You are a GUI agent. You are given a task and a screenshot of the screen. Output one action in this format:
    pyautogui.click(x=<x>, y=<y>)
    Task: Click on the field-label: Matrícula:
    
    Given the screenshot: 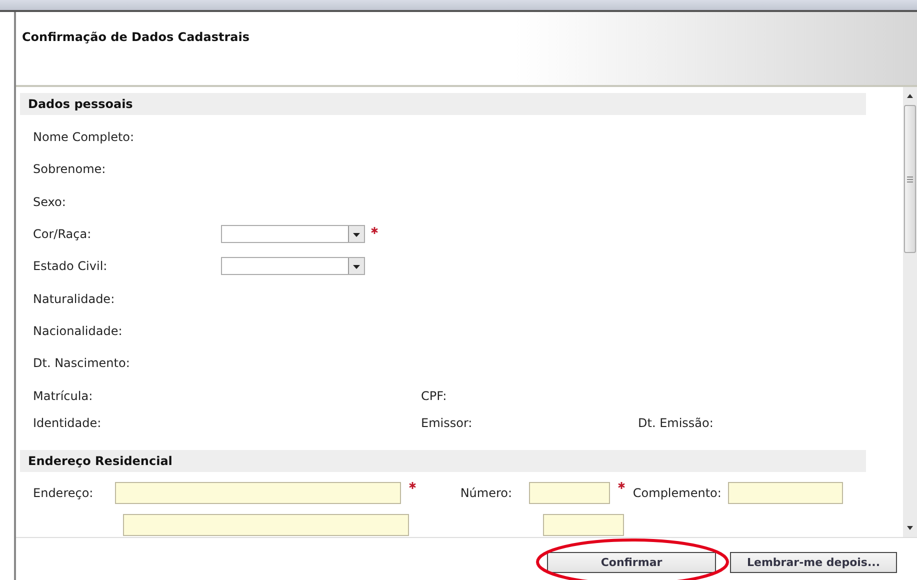 What is the action you would take?
    pyautogui.click(x=63, y=395)
    